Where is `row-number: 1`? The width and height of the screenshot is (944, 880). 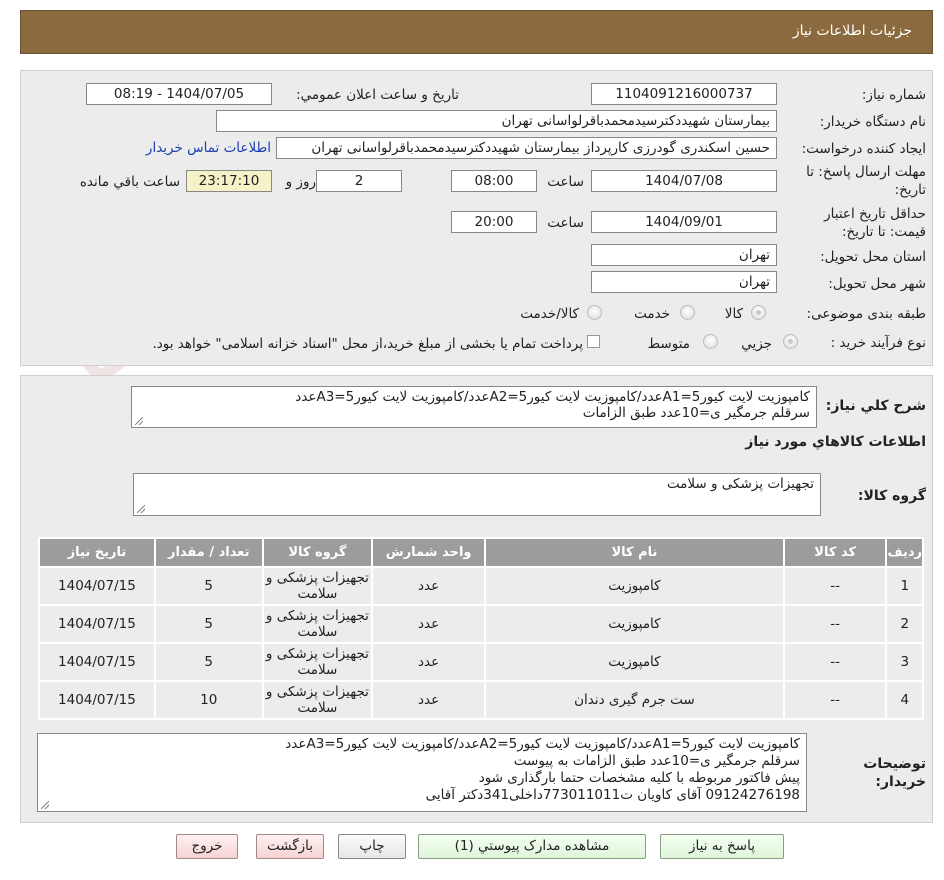
row-number: 1 is located at coordinates (904, 586).